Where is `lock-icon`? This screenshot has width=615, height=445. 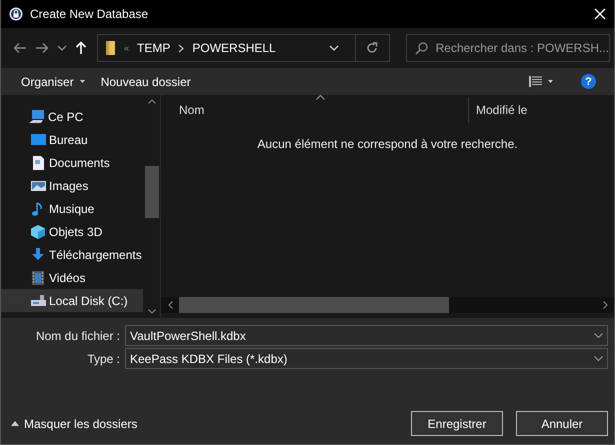
lock-icon is located at coordinates (16, 14).